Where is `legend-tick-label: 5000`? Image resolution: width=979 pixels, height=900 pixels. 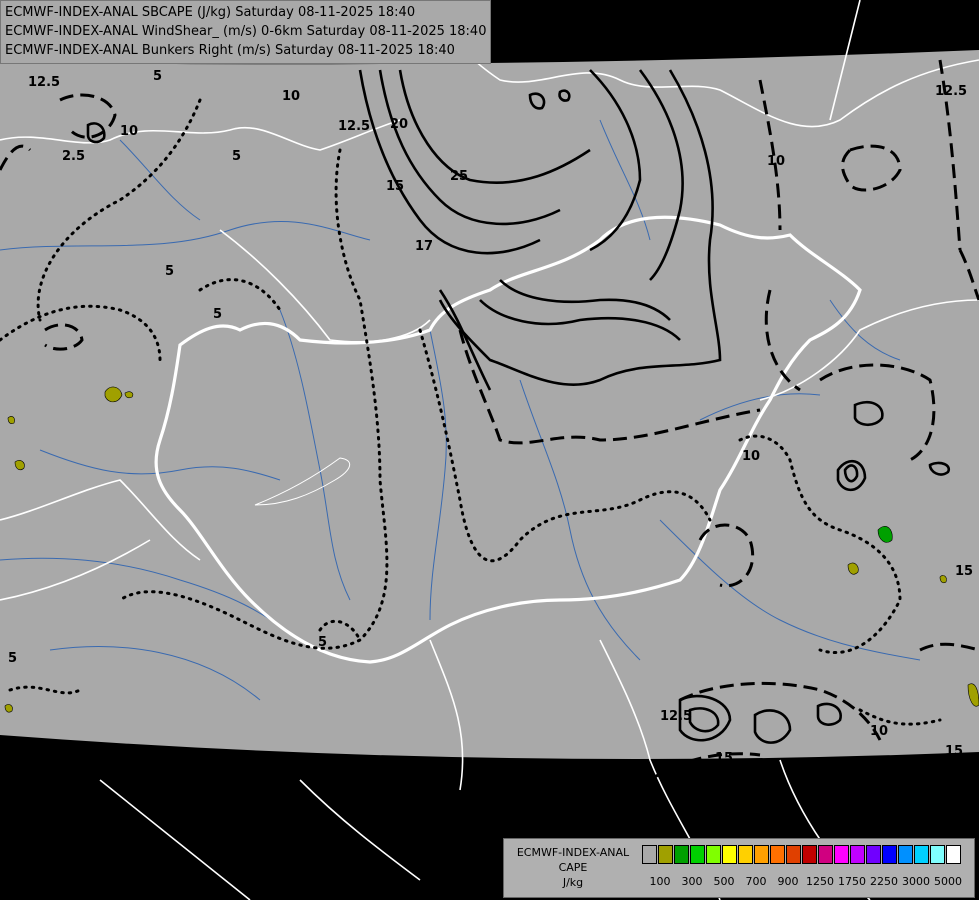
legend-tick-label: 5000 is located at coordinates (948, 881).